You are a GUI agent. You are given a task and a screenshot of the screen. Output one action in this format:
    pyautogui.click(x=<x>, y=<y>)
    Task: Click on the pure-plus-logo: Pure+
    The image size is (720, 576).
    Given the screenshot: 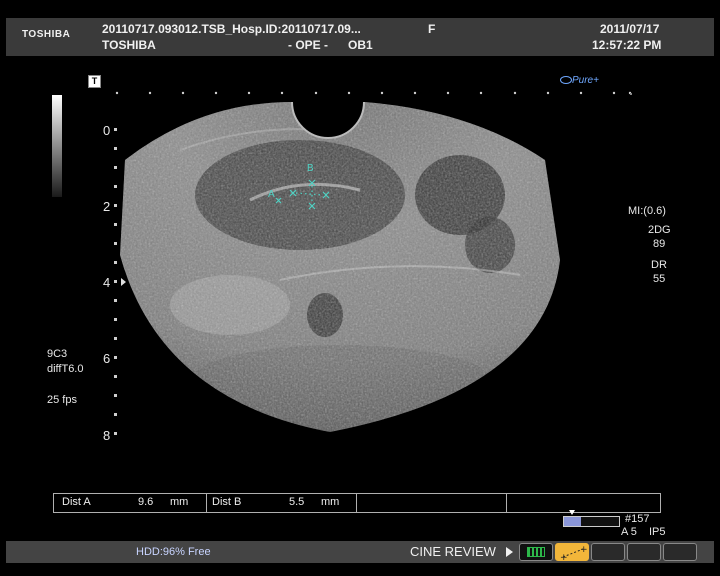 What is the action you would take?
    pyautogui.click(x=579, y=80)
    